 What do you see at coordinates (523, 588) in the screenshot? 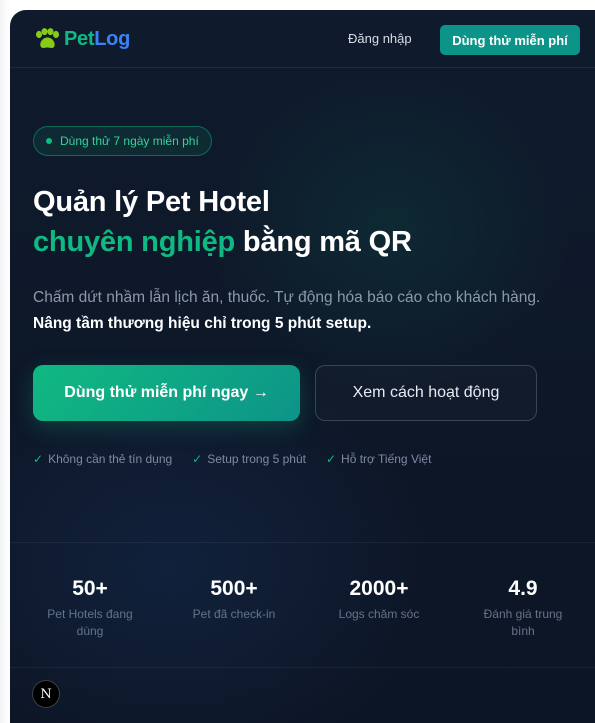
I see `stat-value: 4.9` at bounding box center [523, 588].